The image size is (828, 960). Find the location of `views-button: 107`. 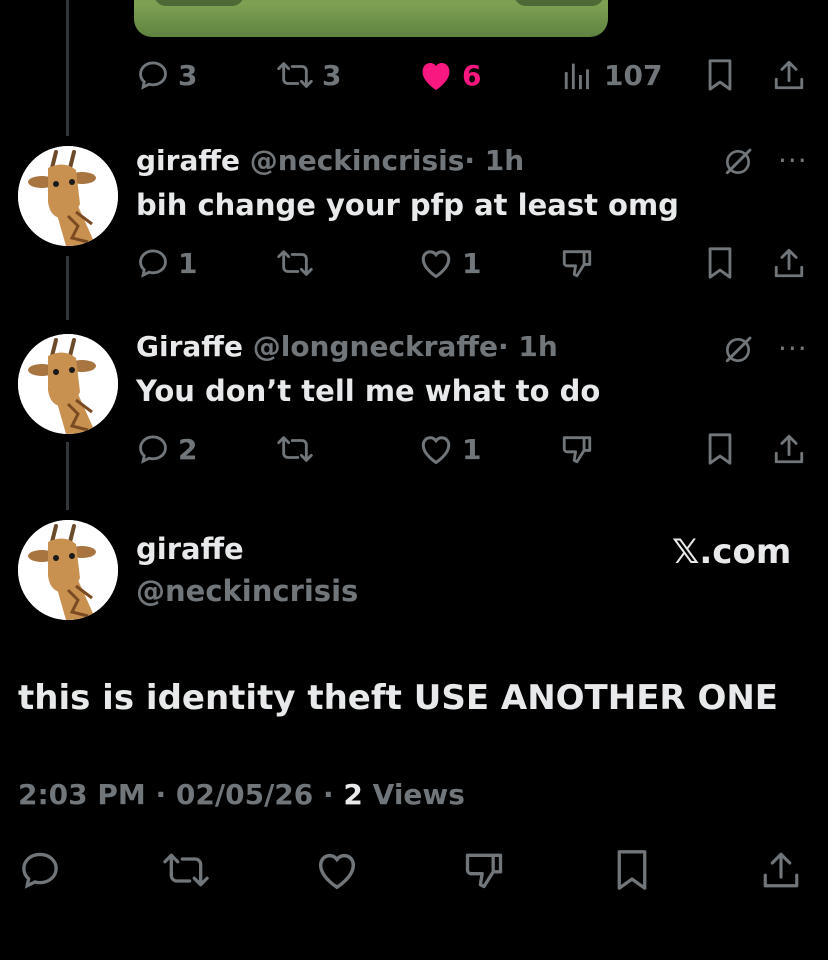

views-button: 107 is located at coordinates (612, 75).